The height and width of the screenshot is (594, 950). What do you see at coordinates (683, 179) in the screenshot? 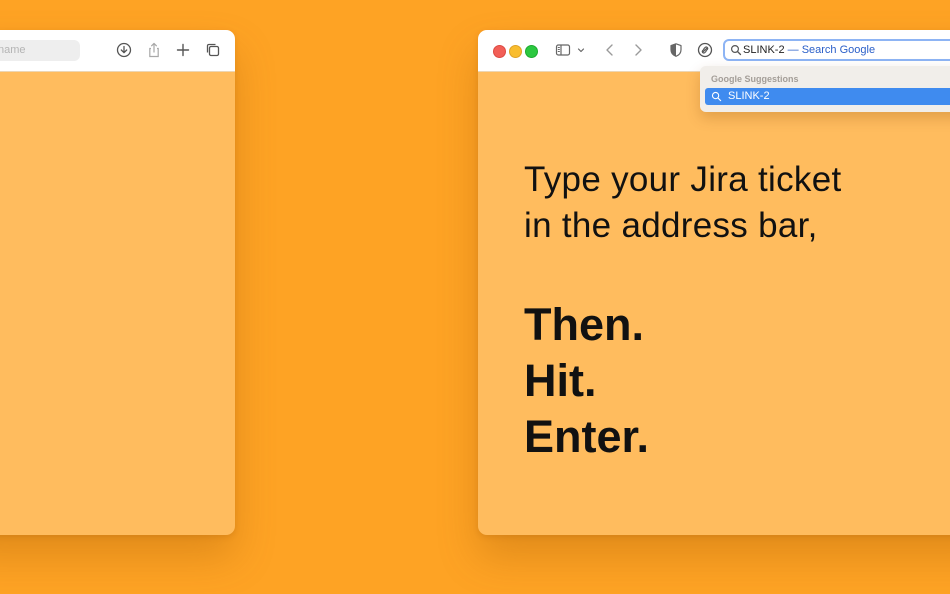
I see `instruction-line-1: Type your Jira ticket` at bounding box center [683, 179].